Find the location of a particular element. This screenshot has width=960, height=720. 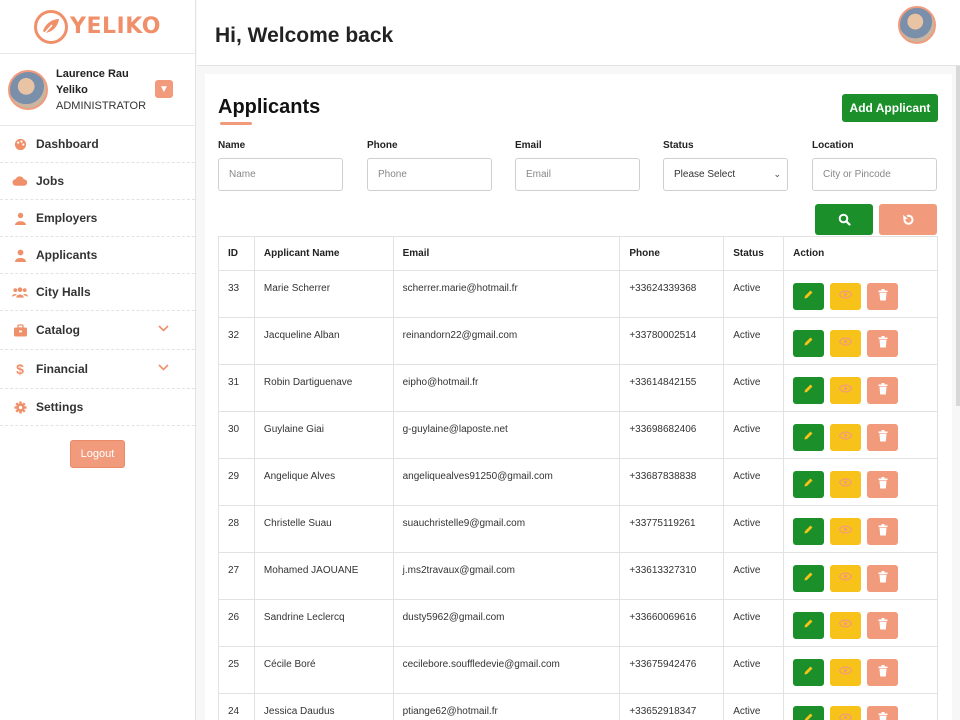

sidebar-item-city-halls: City Halls is located at coordinates (97, 292).